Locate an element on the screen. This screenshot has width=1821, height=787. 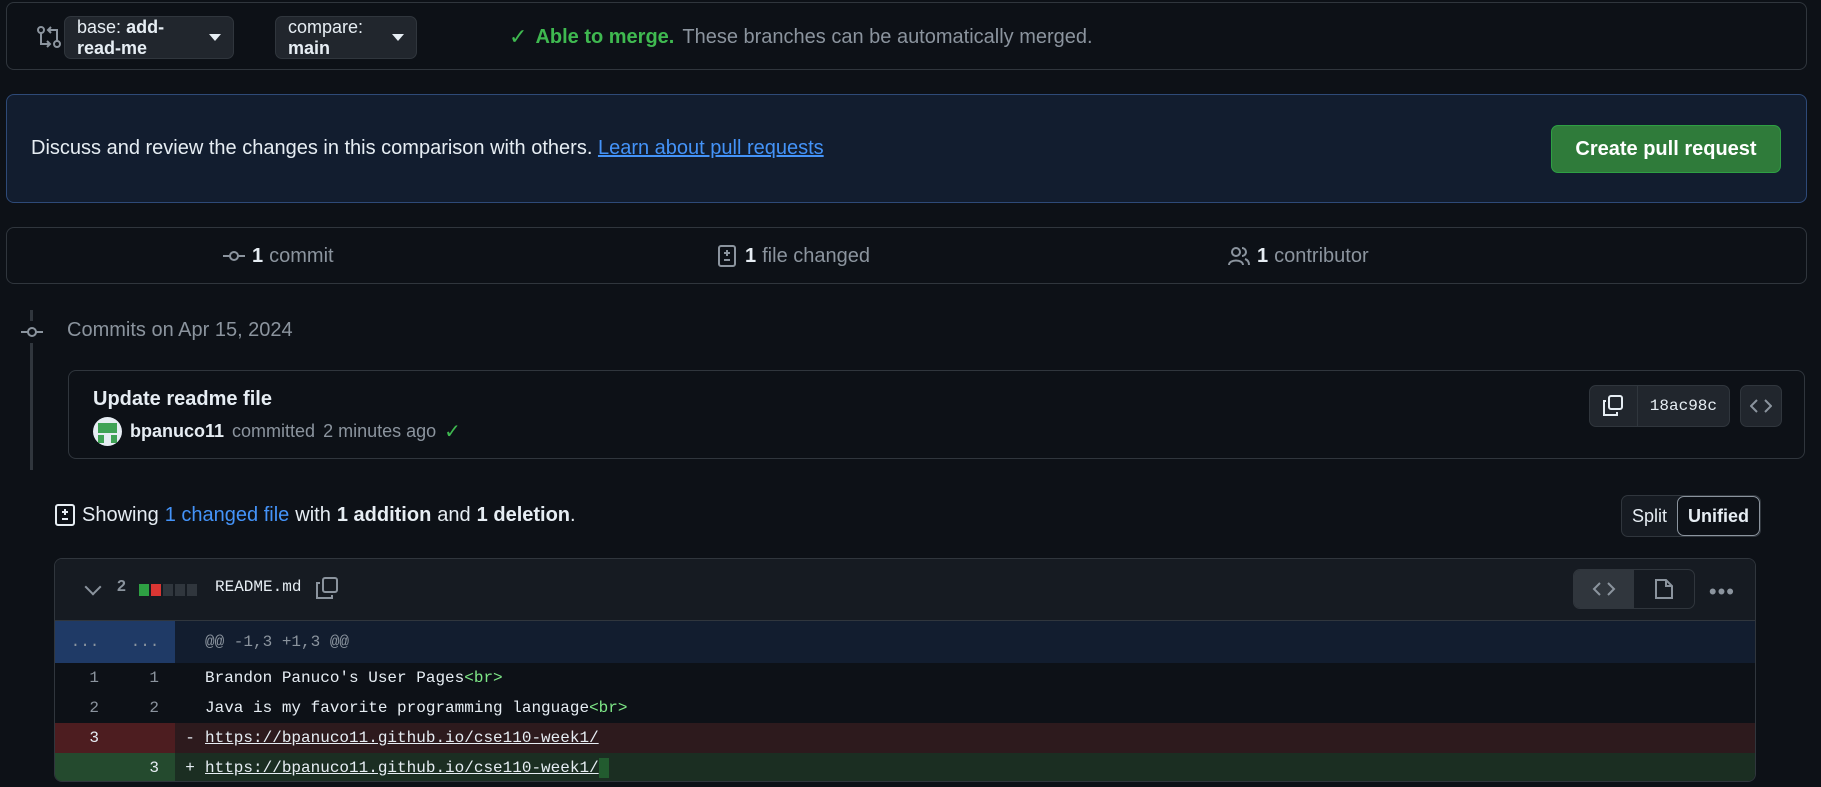
new-line-number: 2 is located at coordinates (145, 708).